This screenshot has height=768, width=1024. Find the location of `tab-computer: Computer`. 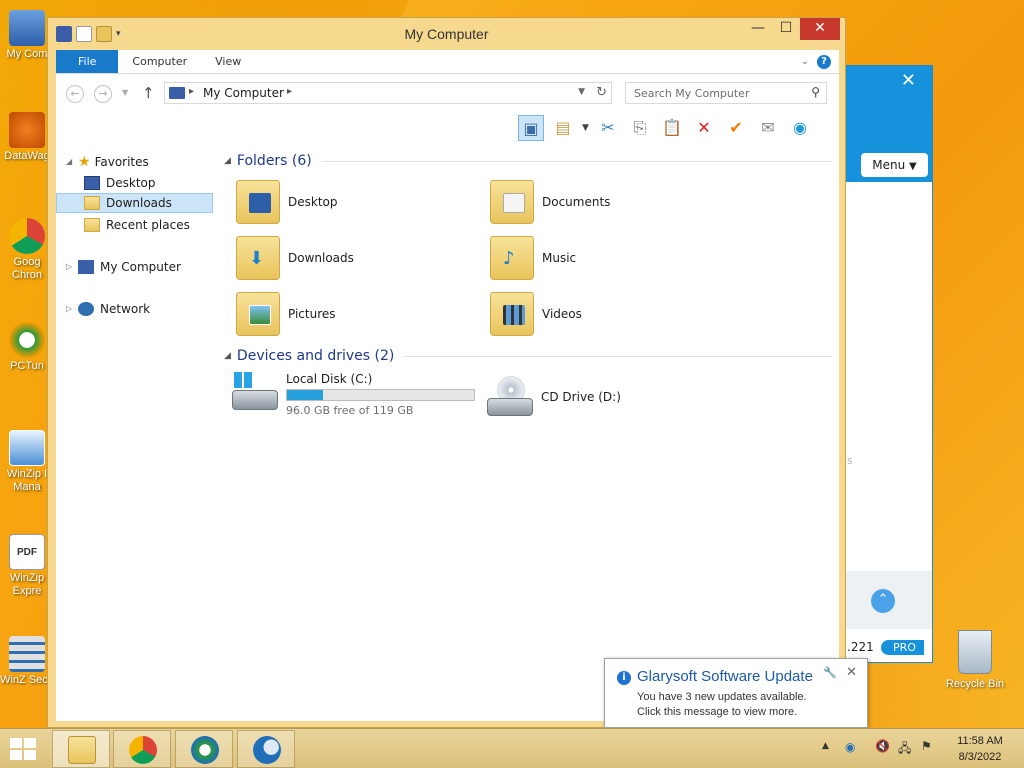

tab-computer: Computer is located at coordinates (159, 61).